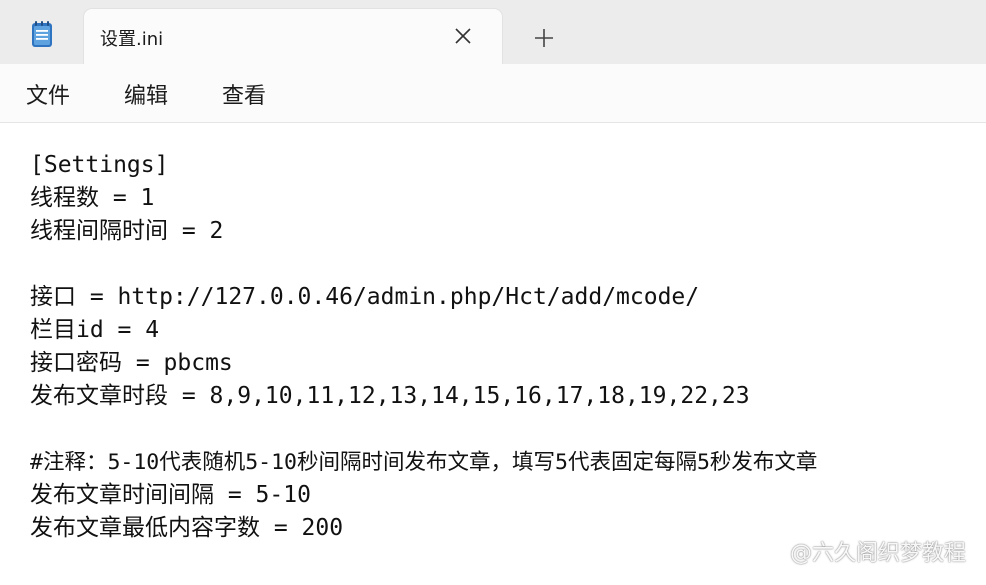  I want to click on editor-line: 线程数 = 1, so click(92, 198).